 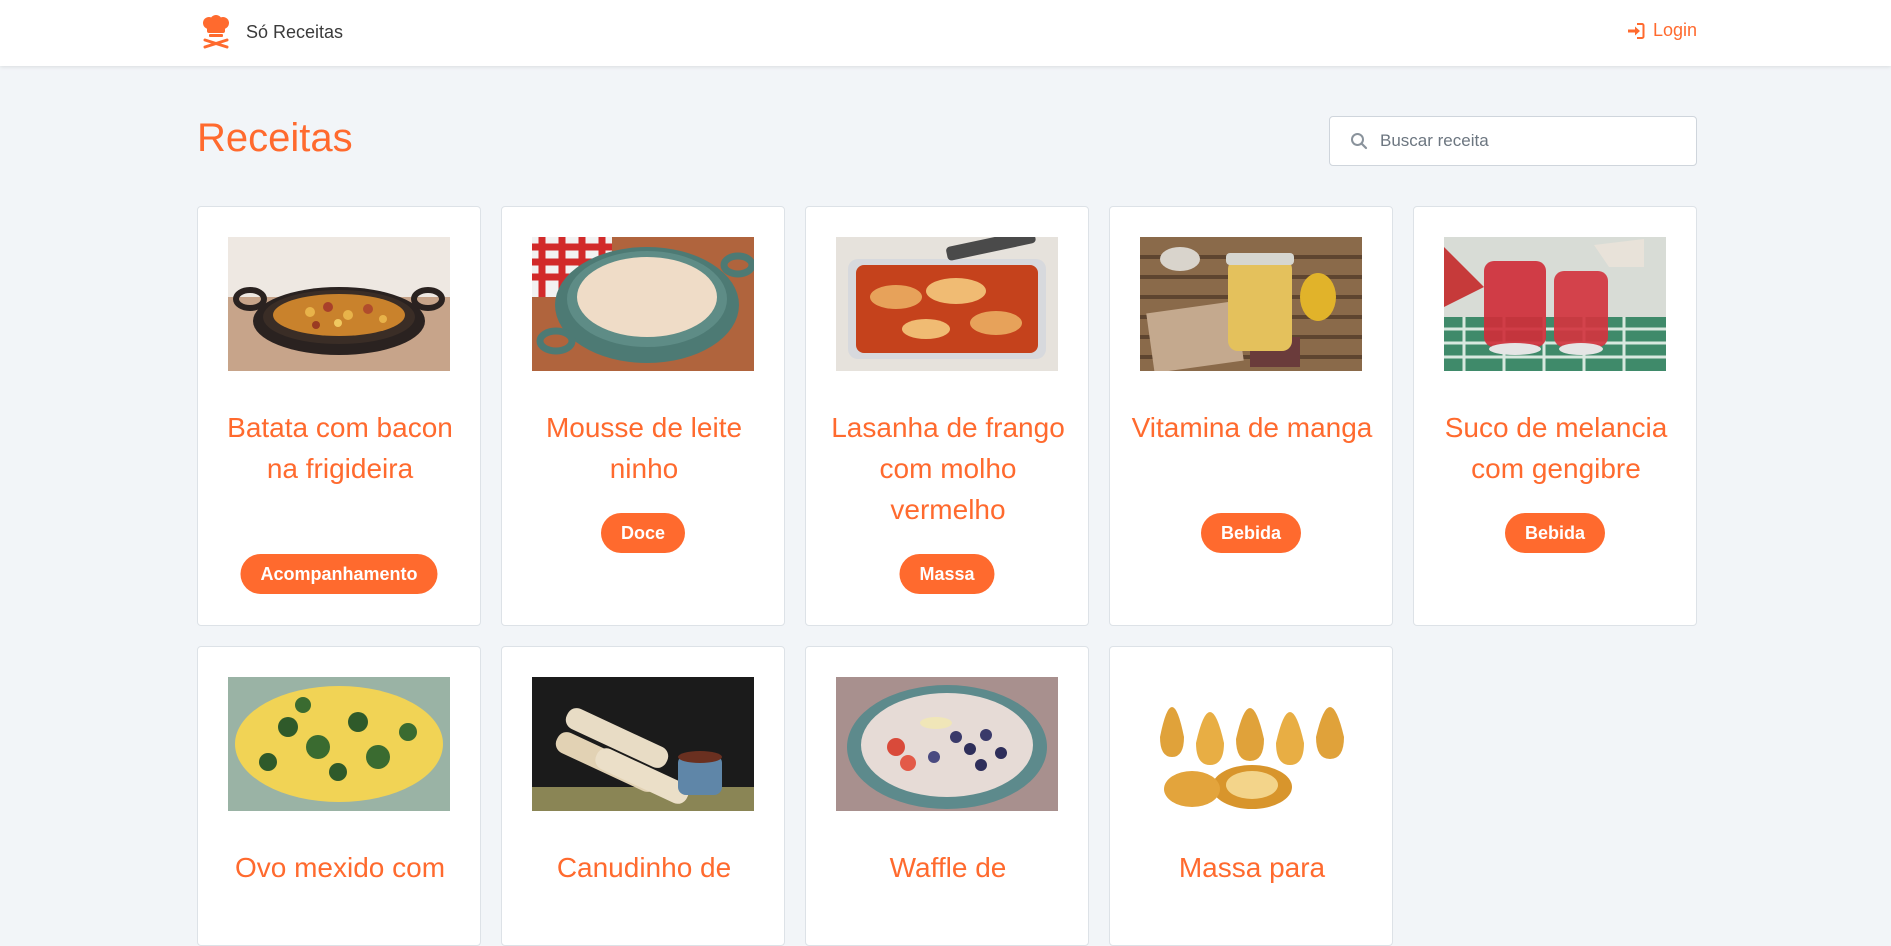 What do you see at coordinates (275, 138) in the screenshot?
I see `page-title: Receitas` at bounding box center [275, 138].